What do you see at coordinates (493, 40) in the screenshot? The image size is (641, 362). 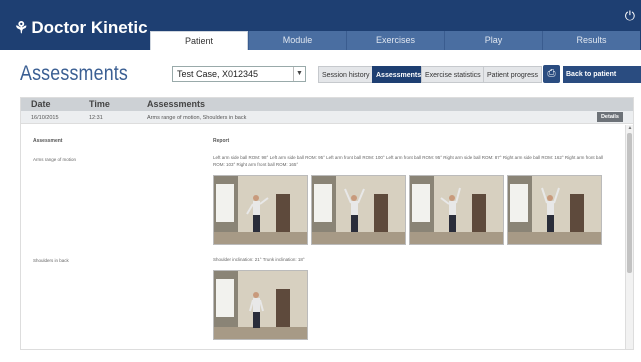 I see `tab-play: Play` at bounding box center [493, 40].